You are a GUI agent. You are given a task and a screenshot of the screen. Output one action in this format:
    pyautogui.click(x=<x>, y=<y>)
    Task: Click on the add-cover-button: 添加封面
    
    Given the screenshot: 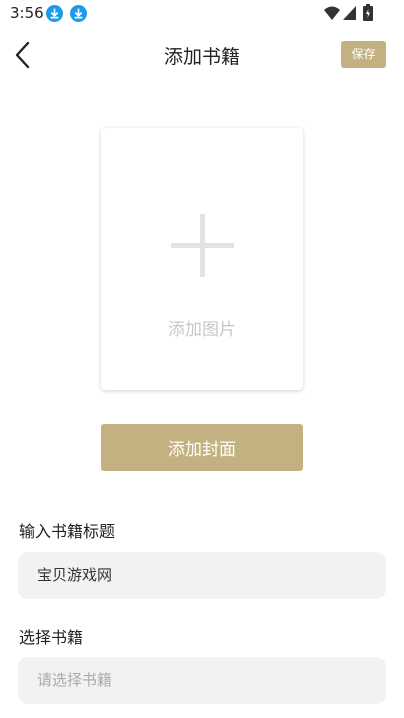 What is the action you would take?
    pyautogui.click(x=202, y=447)
    